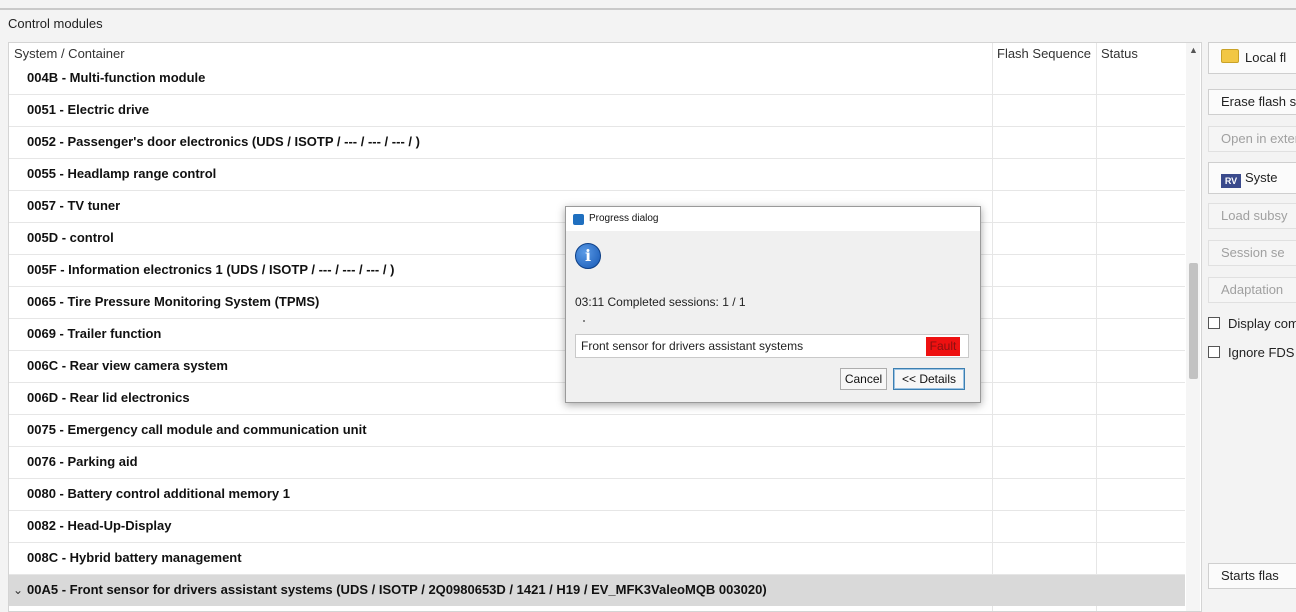  Describe the element at coordinates (69, 53) in the screenshot. I see `column-header-system: System / Container` at that location.